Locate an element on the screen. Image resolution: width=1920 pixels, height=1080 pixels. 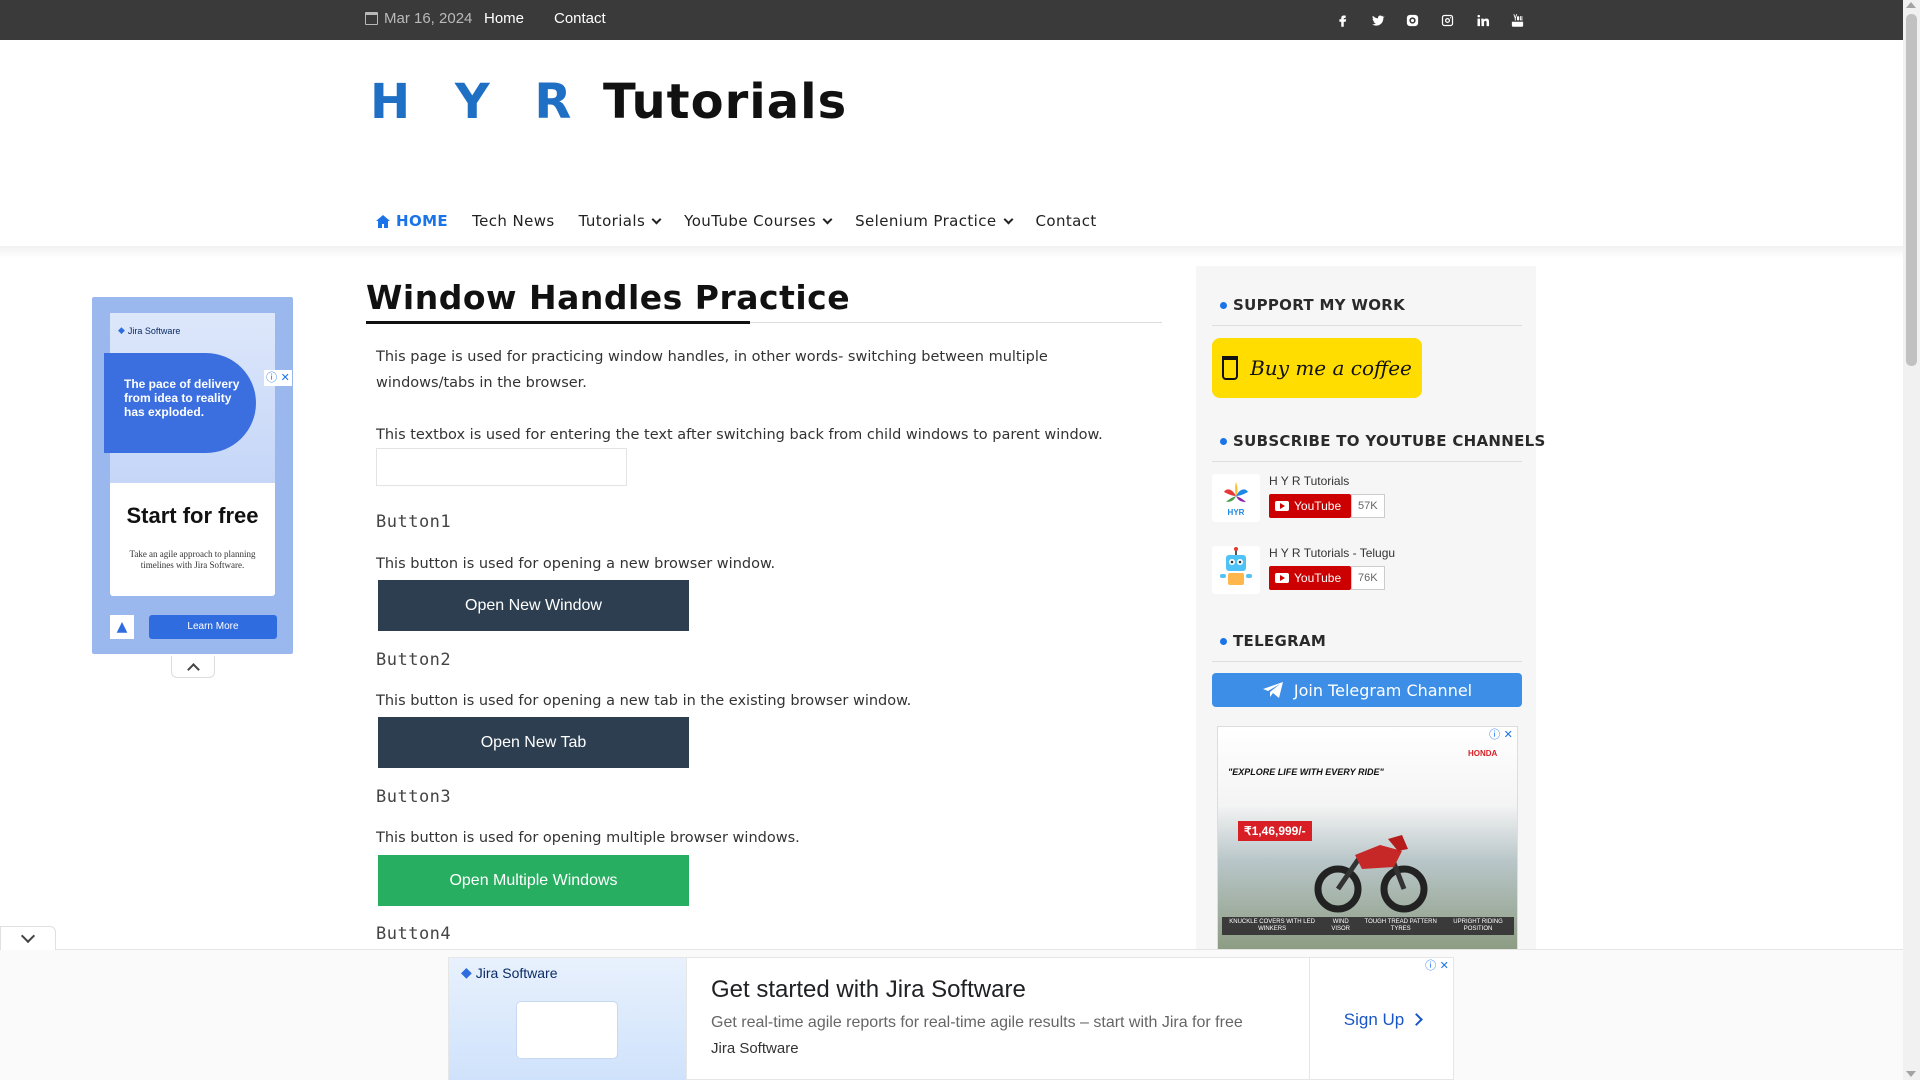
button2-heading: Button2 is located at coordinates (414, 660).